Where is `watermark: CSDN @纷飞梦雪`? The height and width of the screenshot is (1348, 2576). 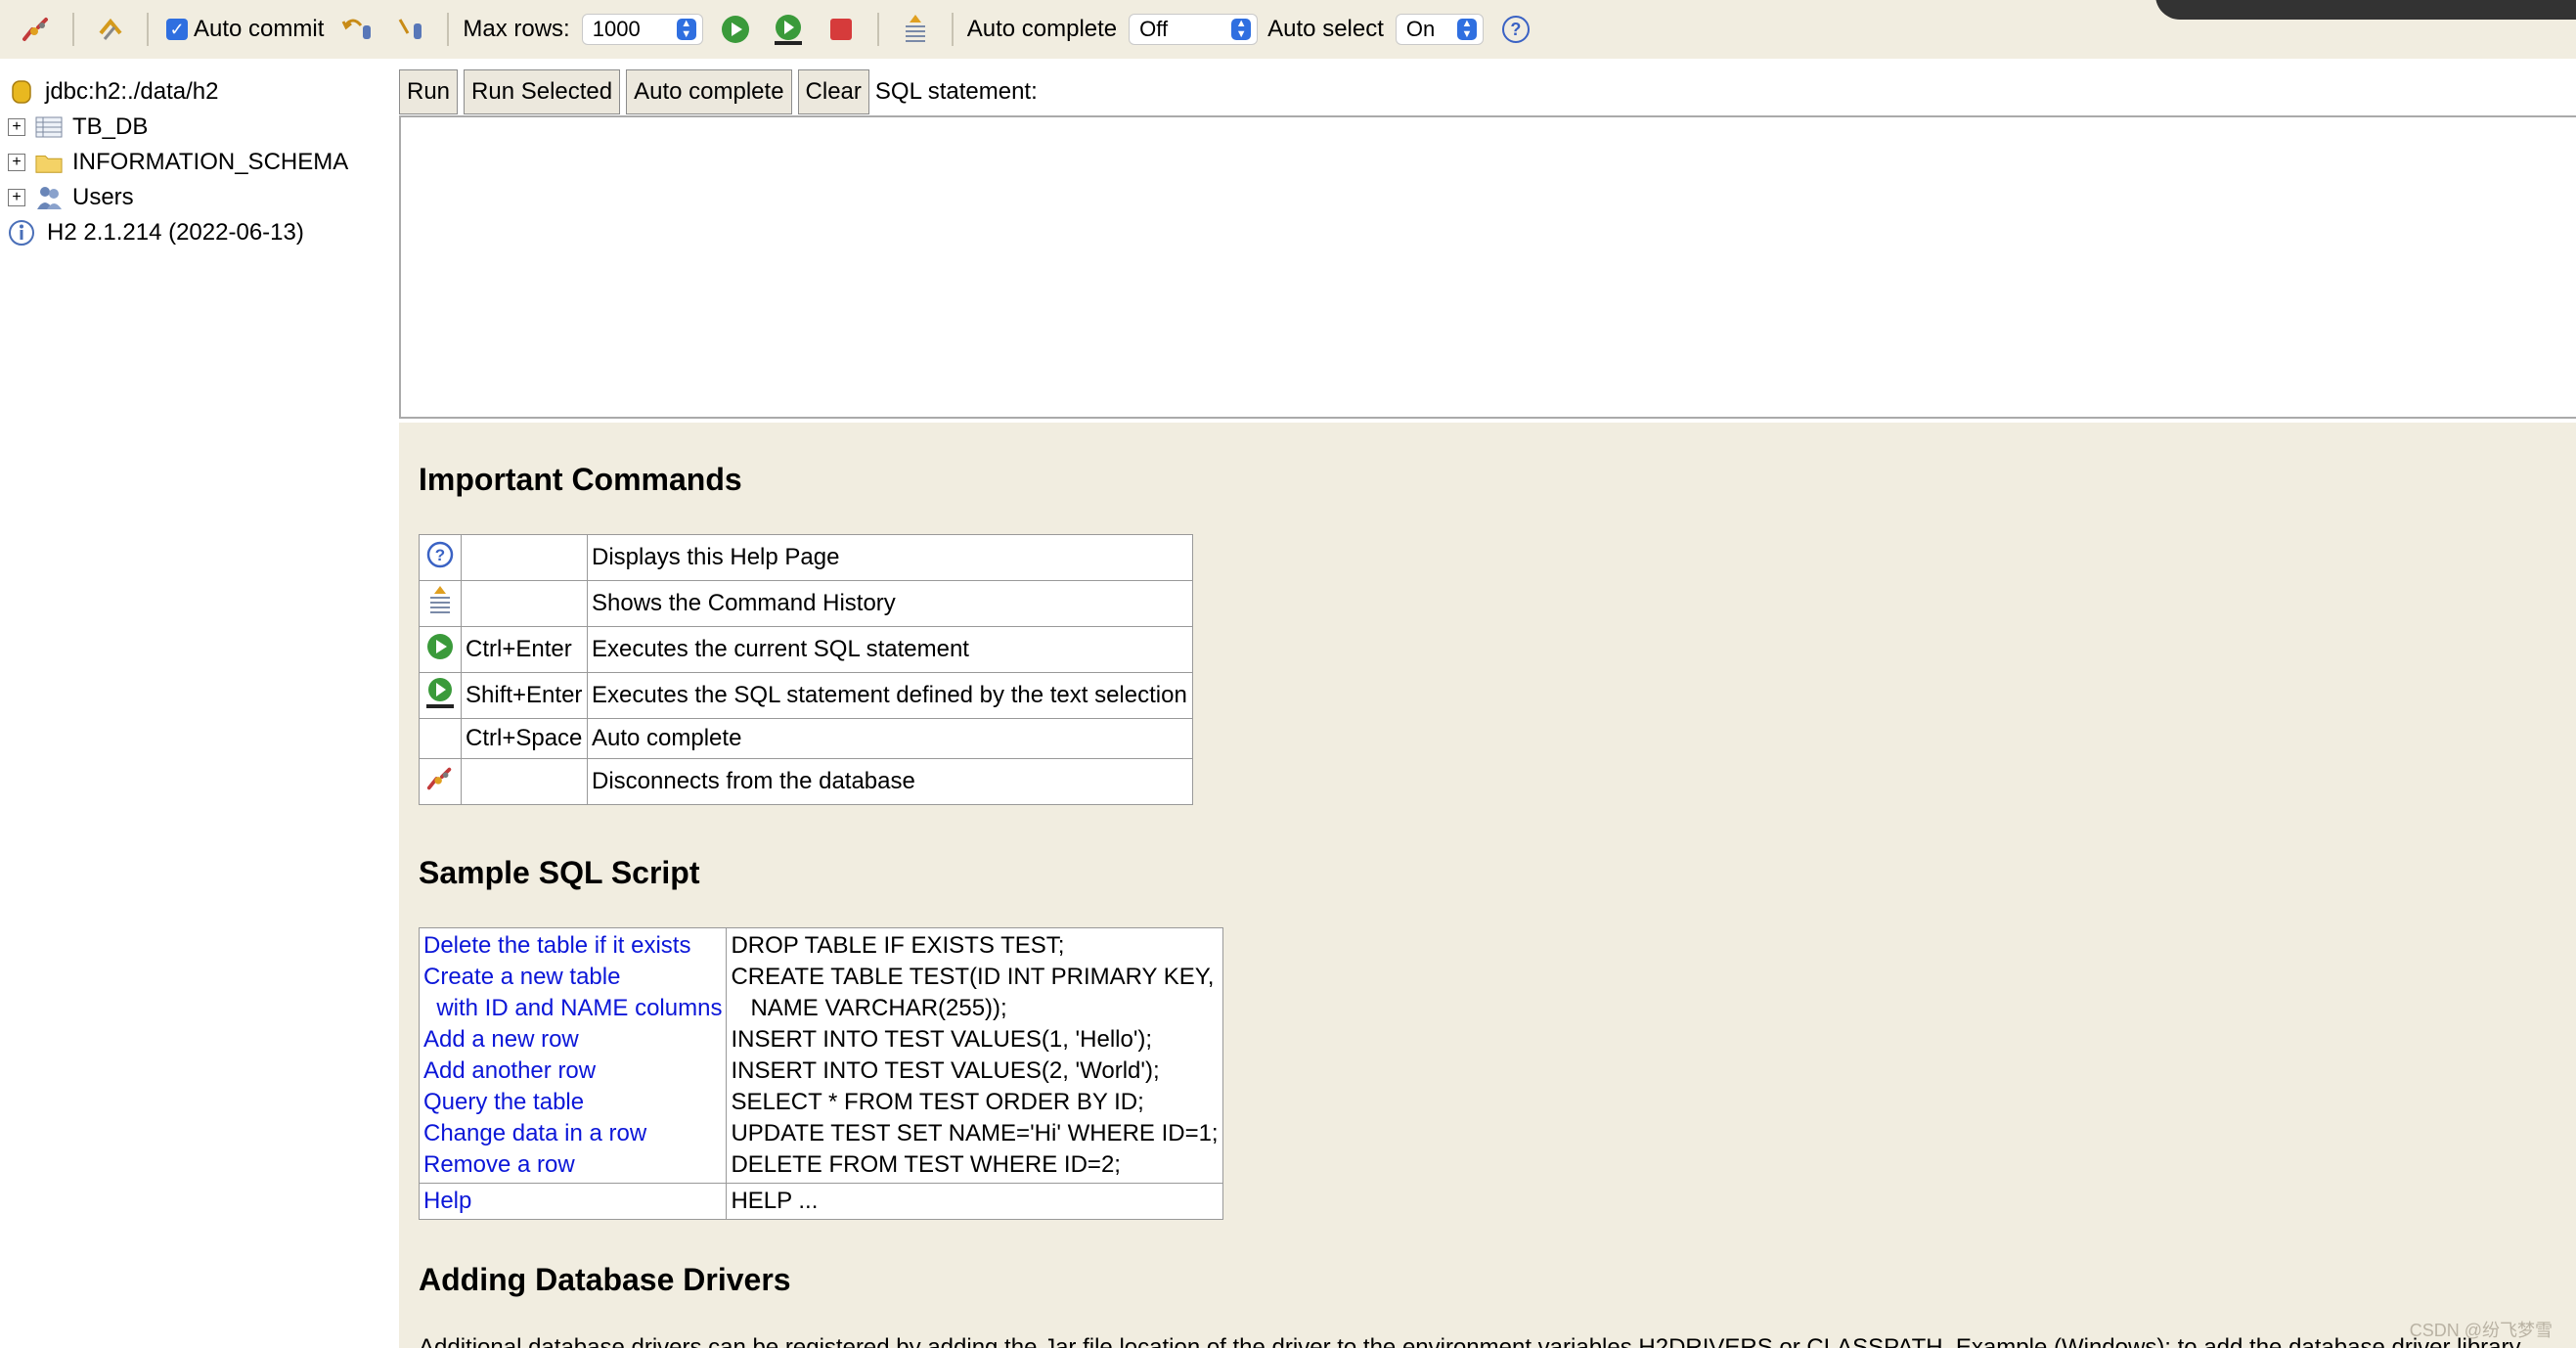 watermark: CSDN @纷飞梦雪 is located at coordinates (2481, 1330).